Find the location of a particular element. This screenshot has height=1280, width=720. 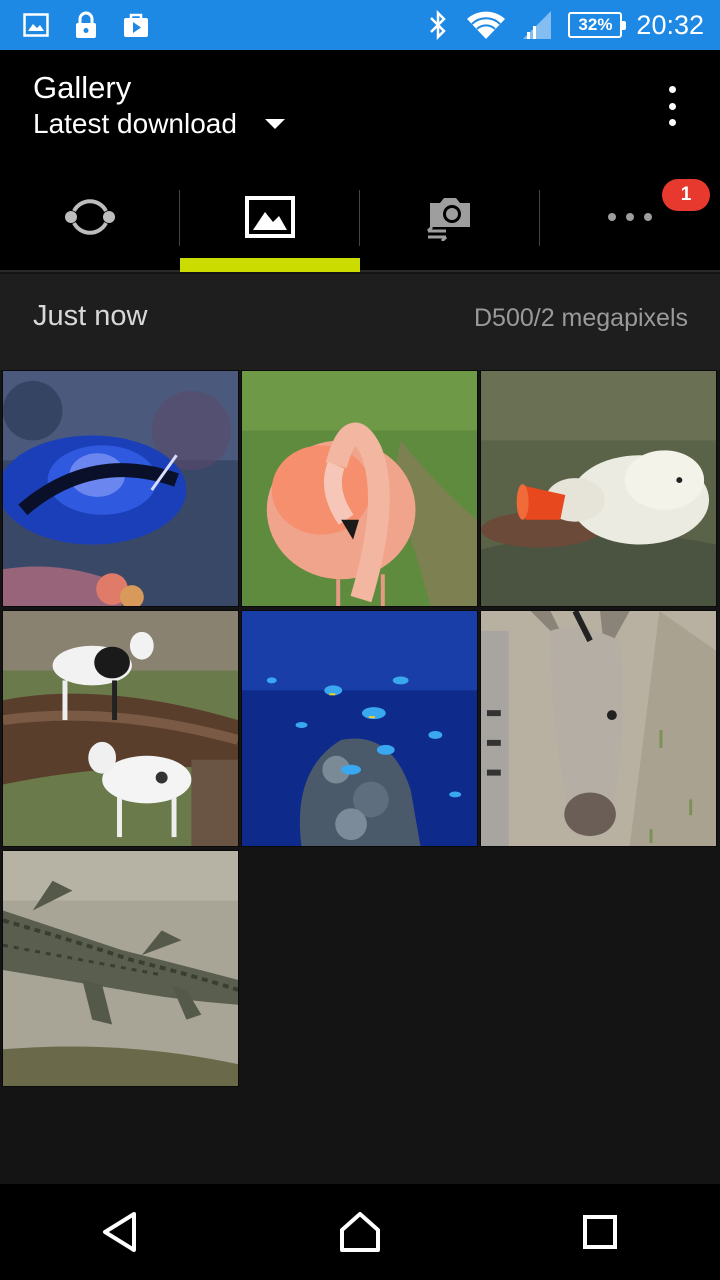

navigation-bar is located at coordinates (360, 1232).